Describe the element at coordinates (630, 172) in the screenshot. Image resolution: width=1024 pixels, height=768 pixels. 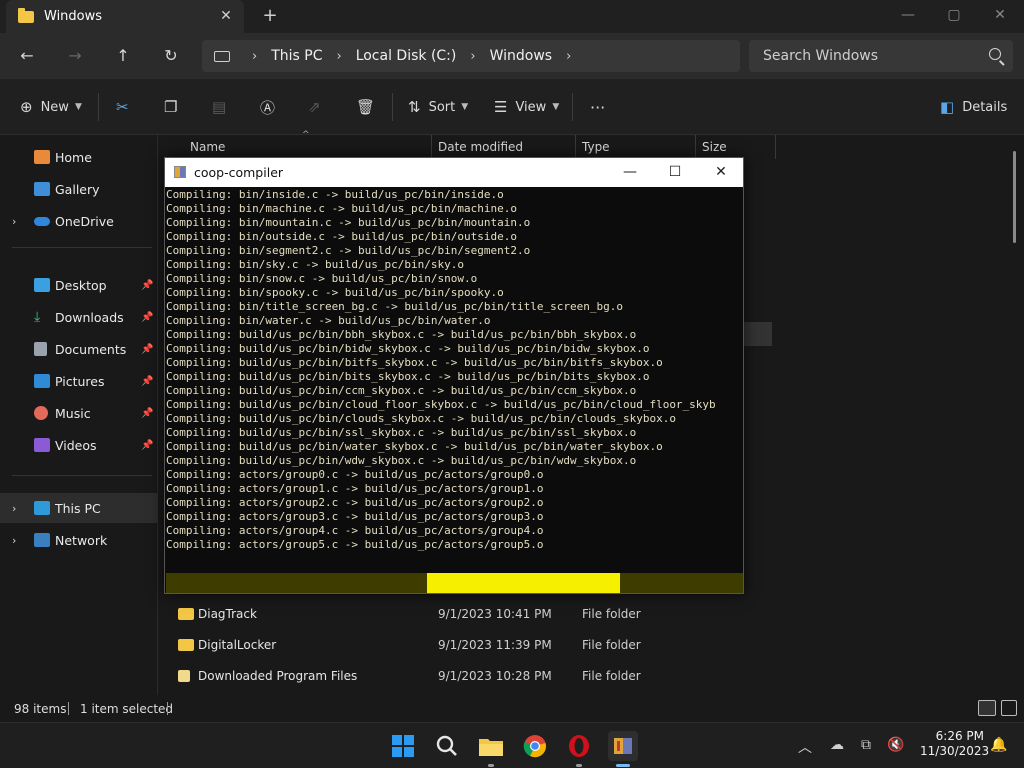
I see `console-minimize-button: —` at that location.